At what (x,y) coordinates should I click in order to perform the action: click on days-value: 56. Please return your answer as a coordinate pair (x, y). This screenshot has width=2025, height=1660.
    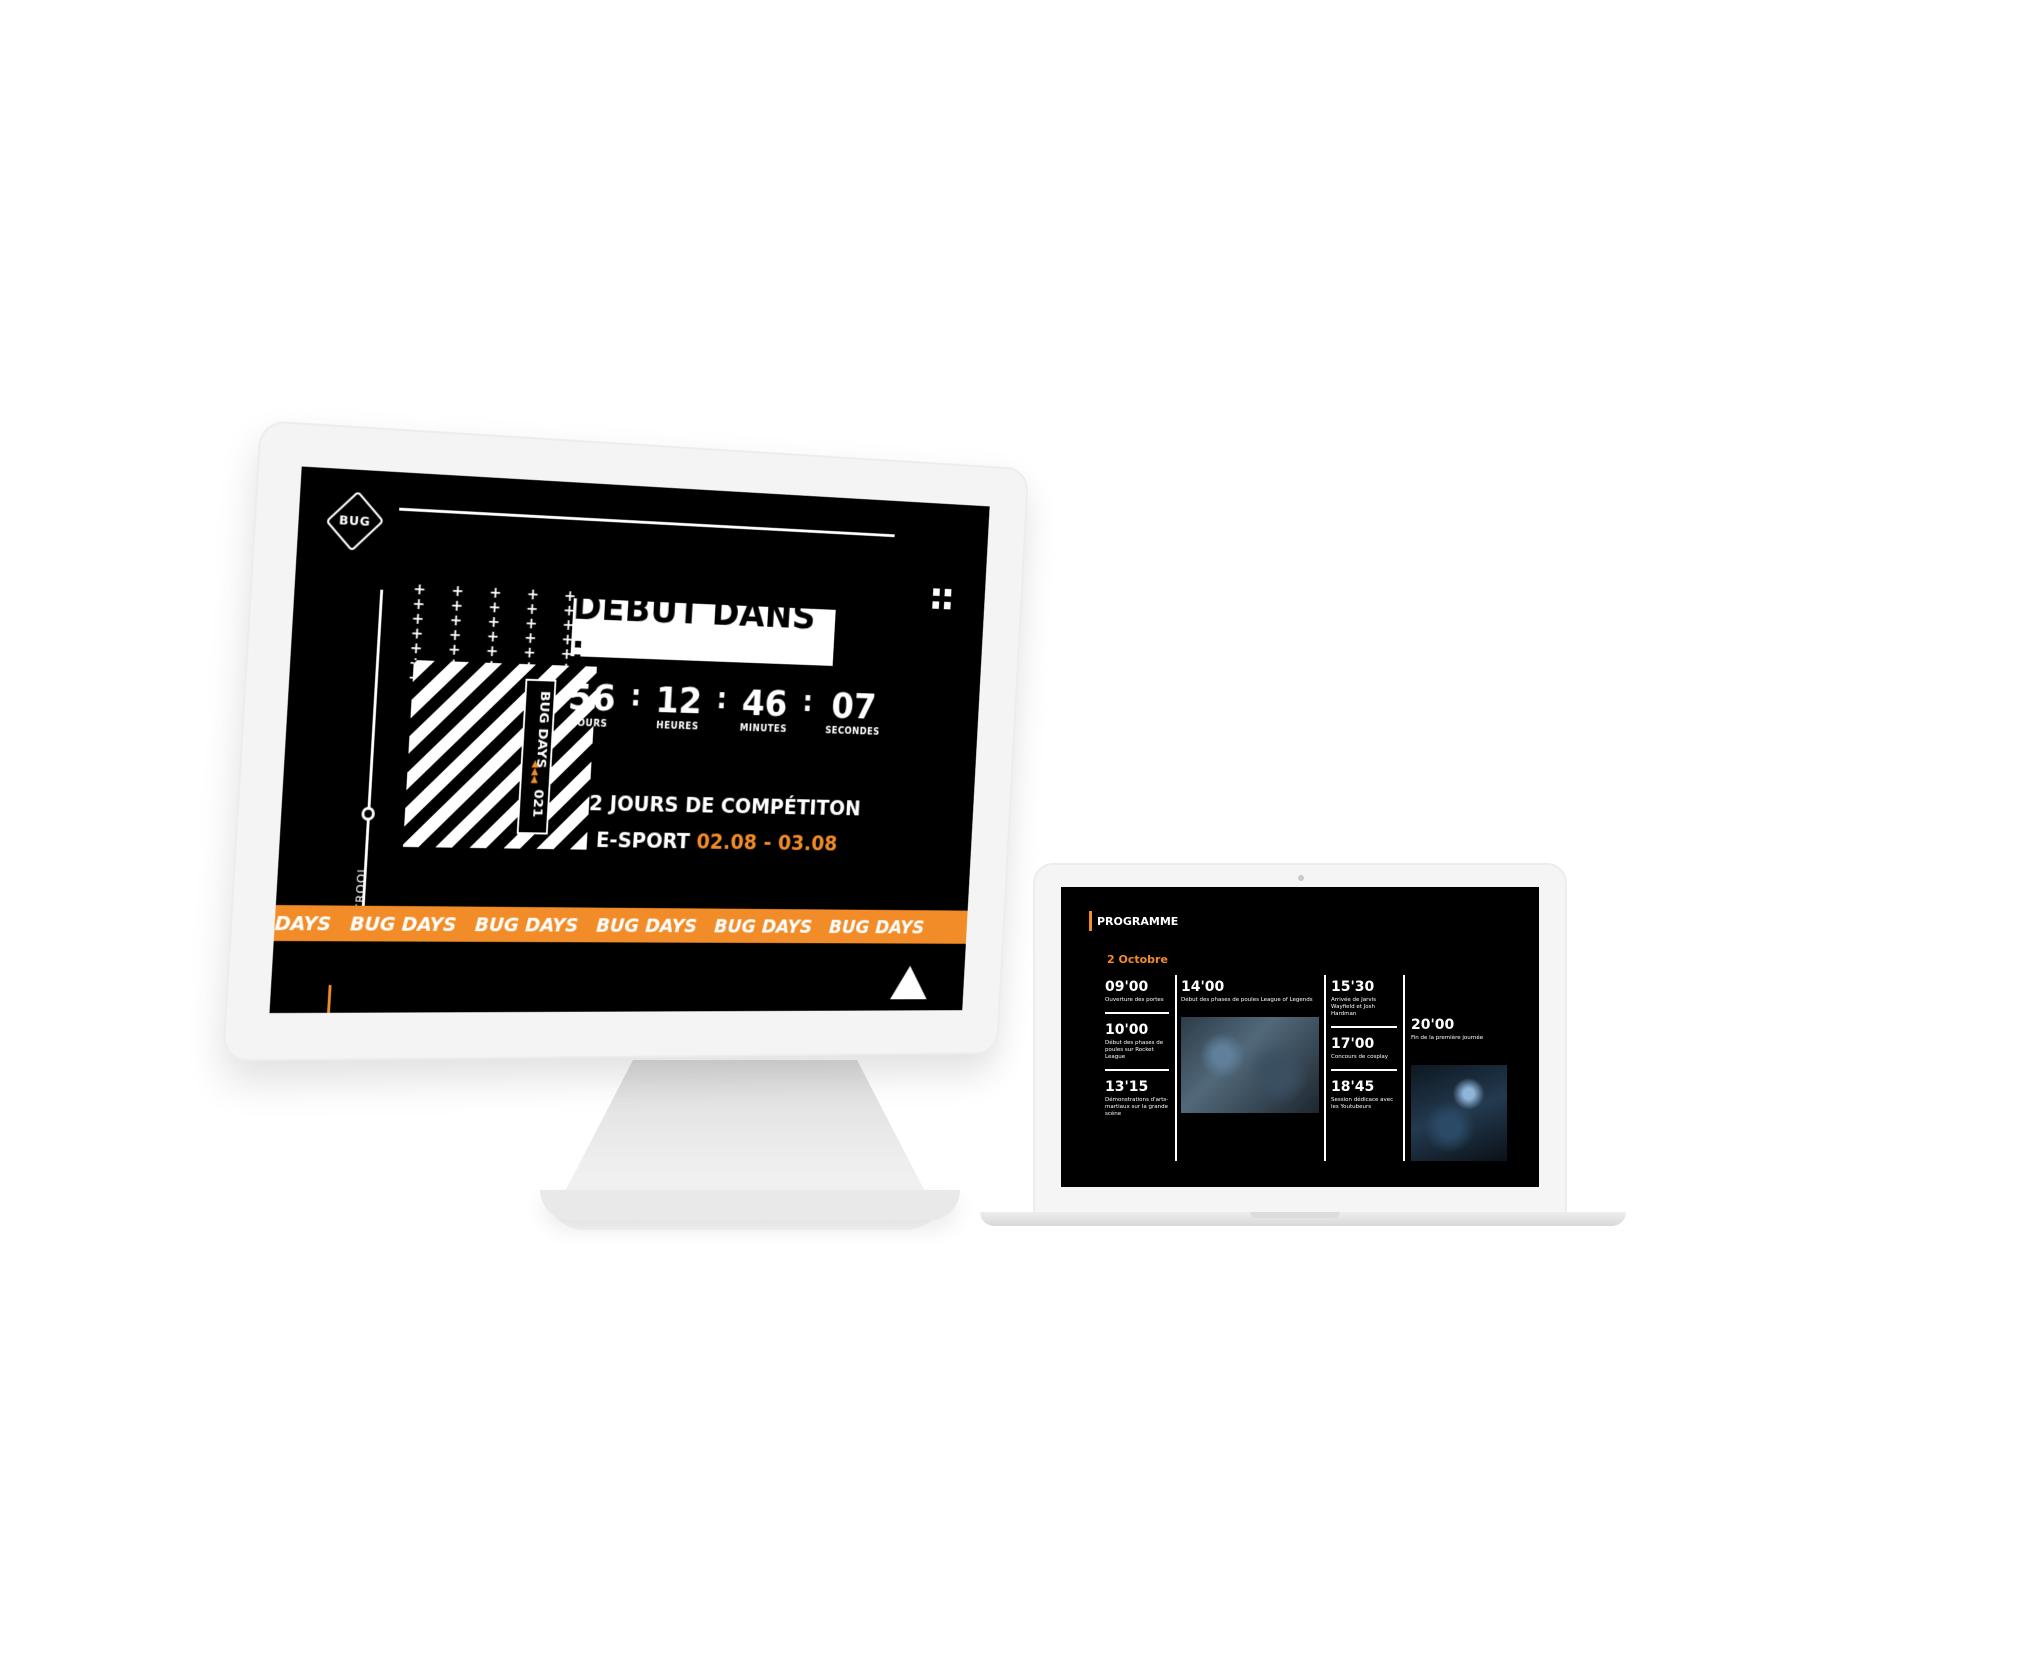
    Looking at the image, I should click on (591, 697).